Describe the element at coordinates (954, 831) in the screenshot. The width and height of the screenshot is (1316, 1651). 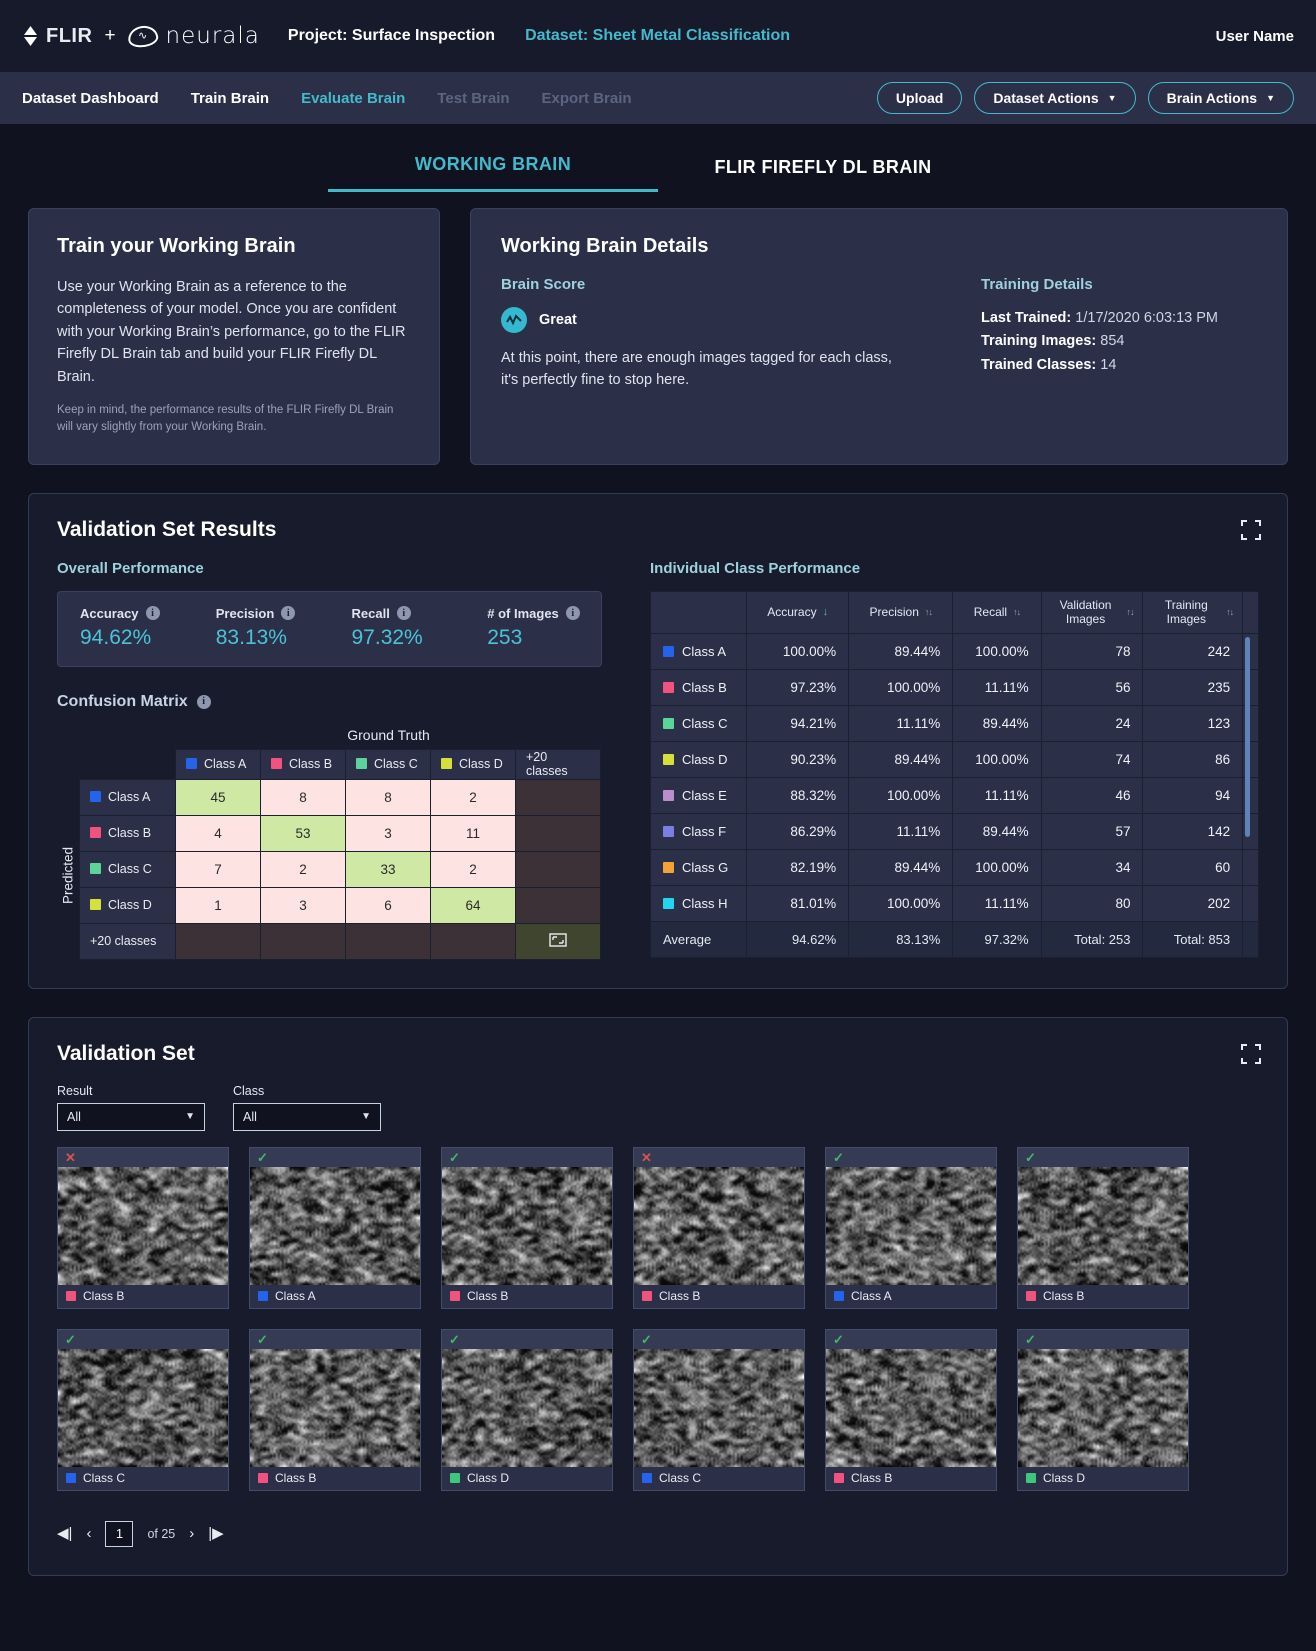
I see `table-row: Class F 86.29% 11.11% 89.44% 57 142` at that location.